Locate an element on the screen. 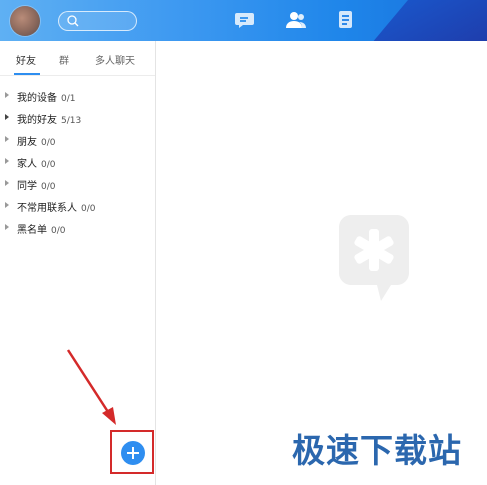  search-input is located at coordinates (108, 22).